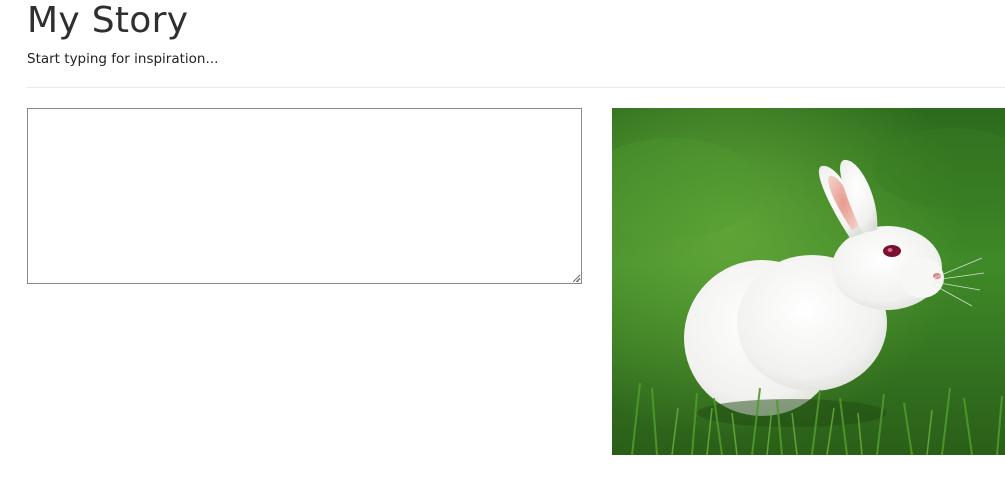  Describe the element at coordinates (108, 20) in the screenshot. I see `page-title: My Story` at that location.